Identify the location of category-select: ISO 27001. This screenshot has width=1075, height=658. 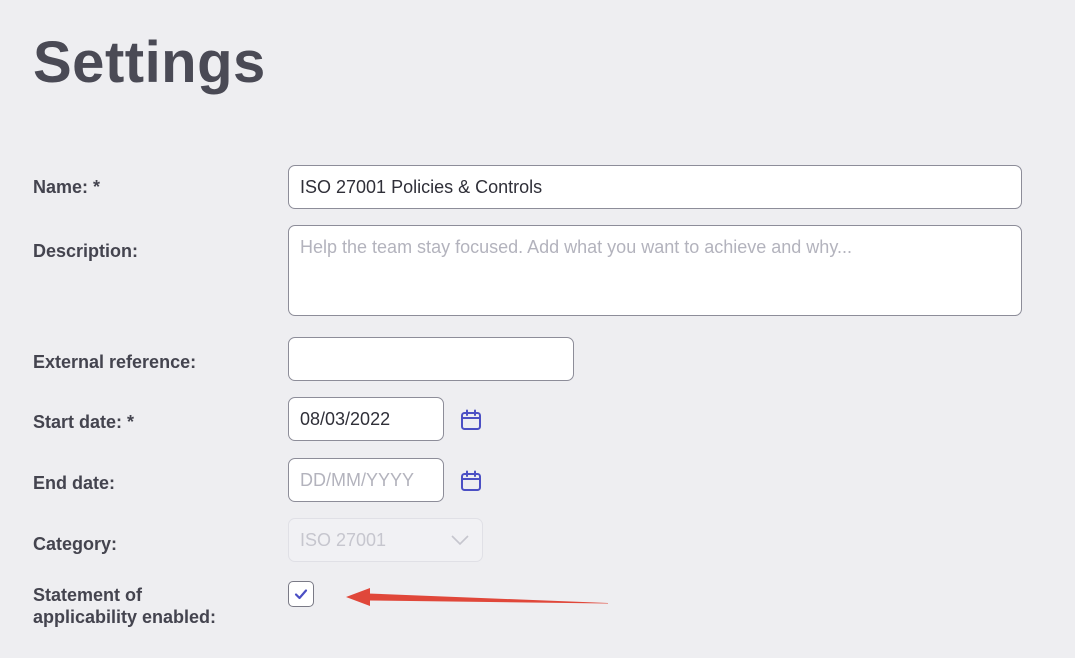
(385, 540).